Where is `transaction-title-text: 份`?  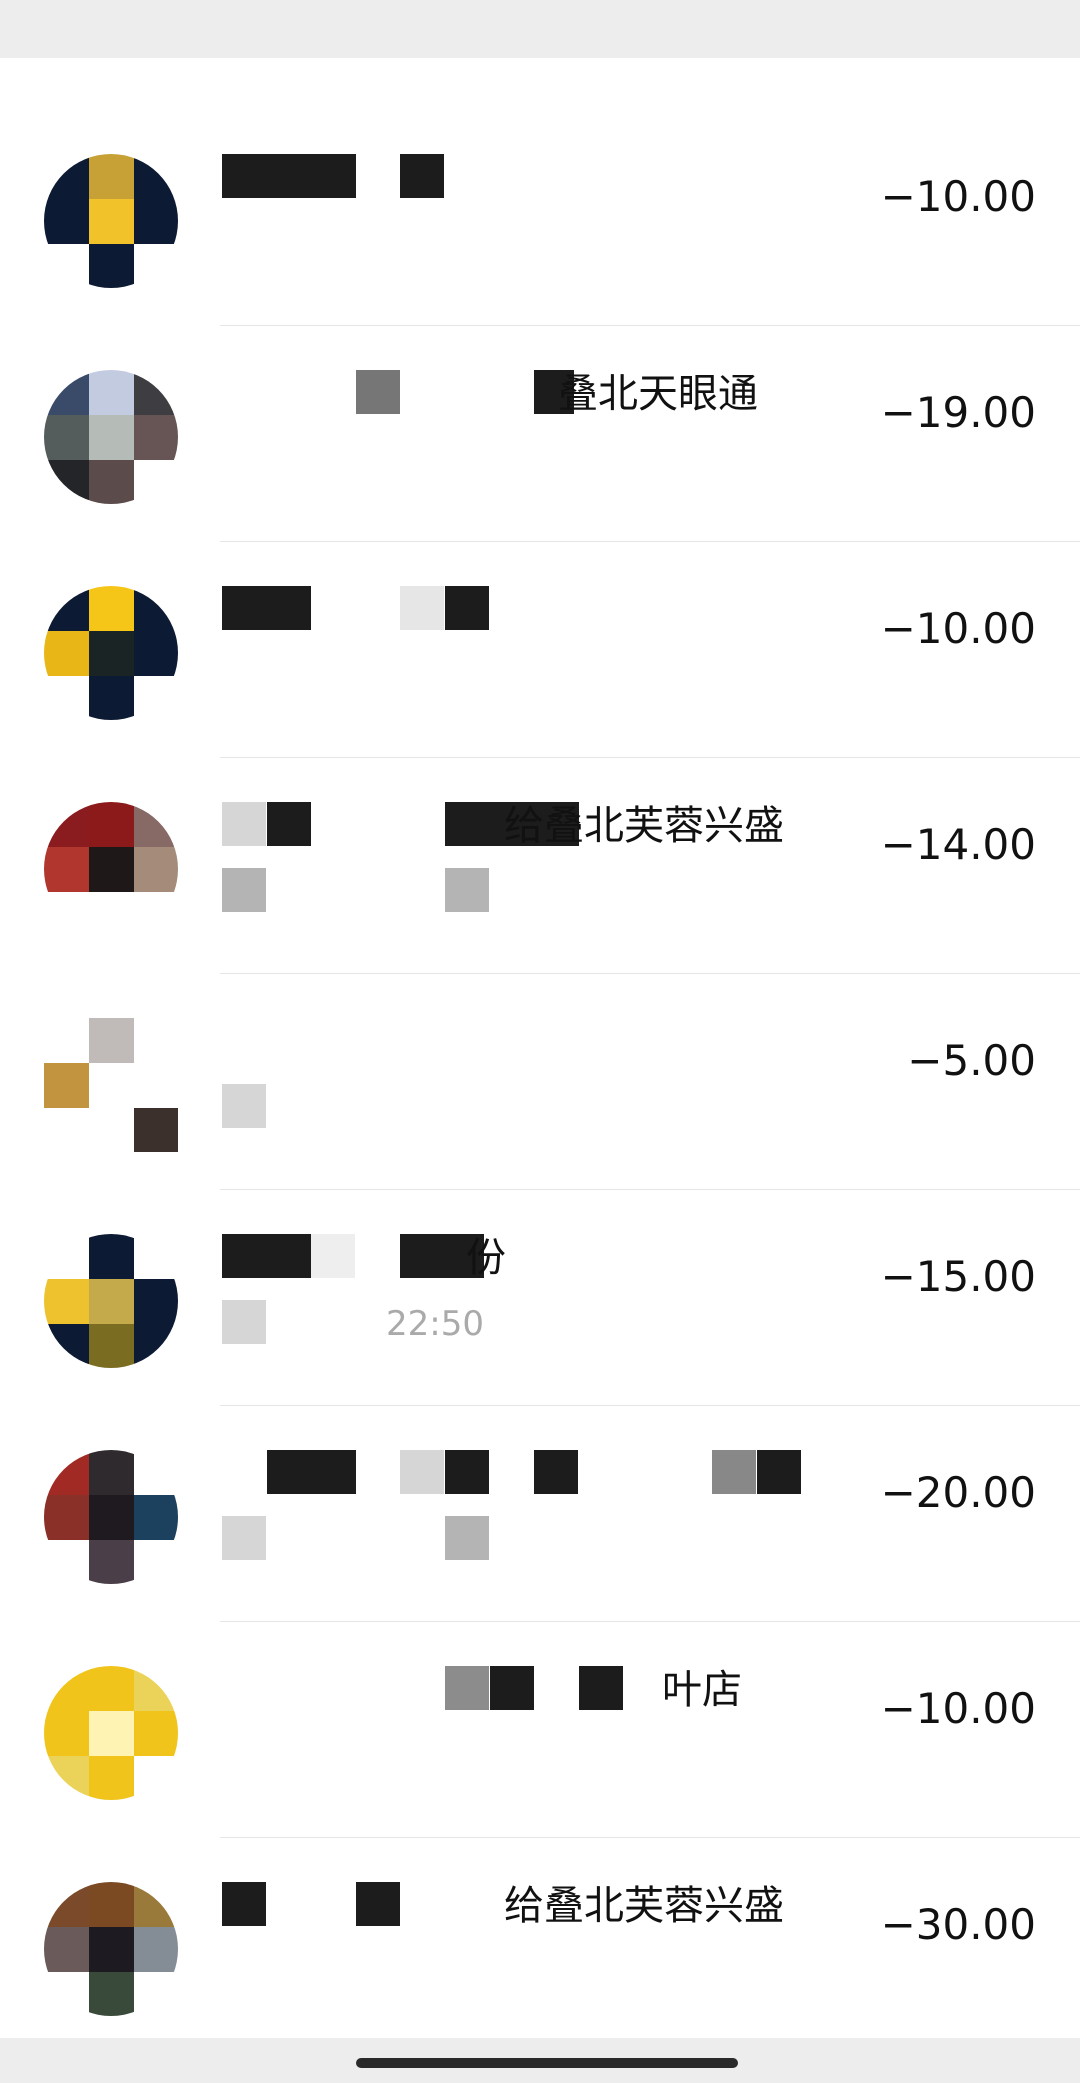
transaction-title-text: 份 is located at coordinates (486, 1258).